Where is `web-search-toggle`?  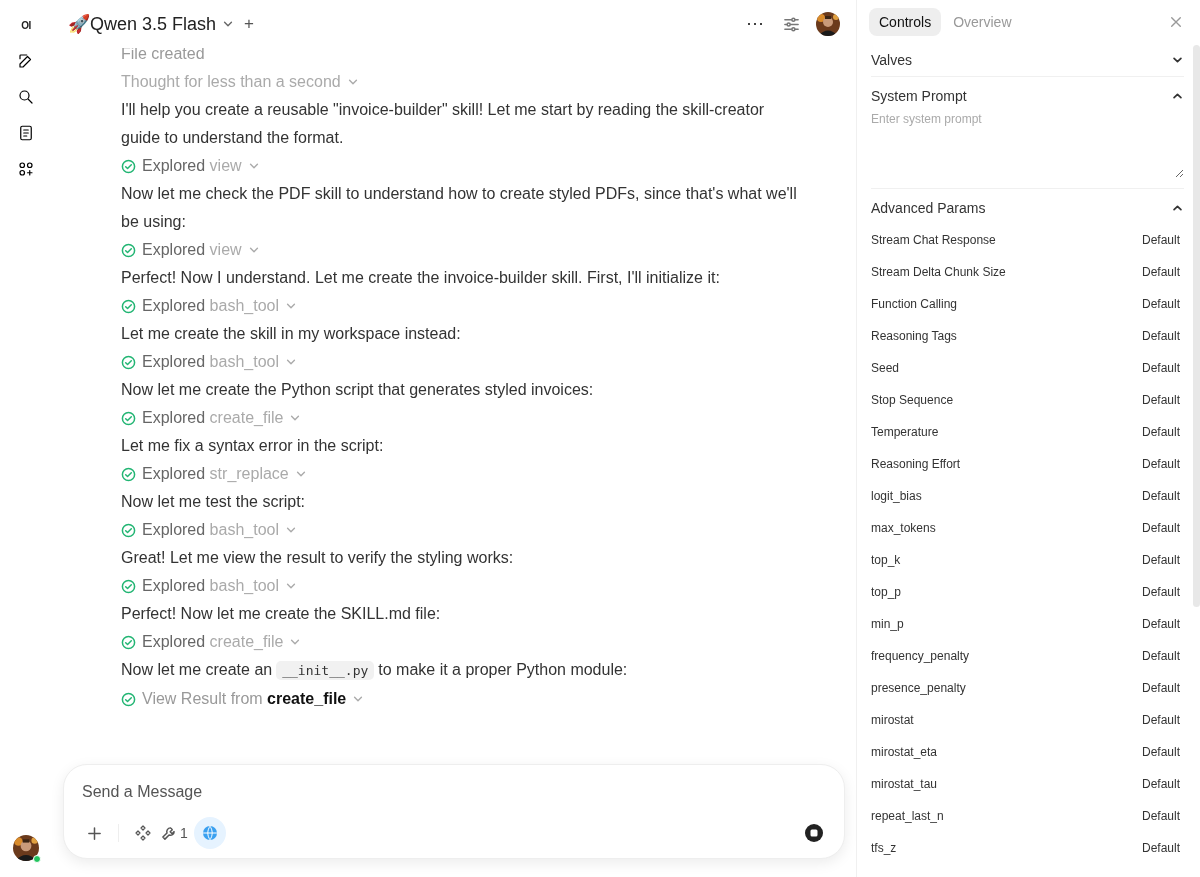 web-search-toggle is located at coordinates (209, 833).